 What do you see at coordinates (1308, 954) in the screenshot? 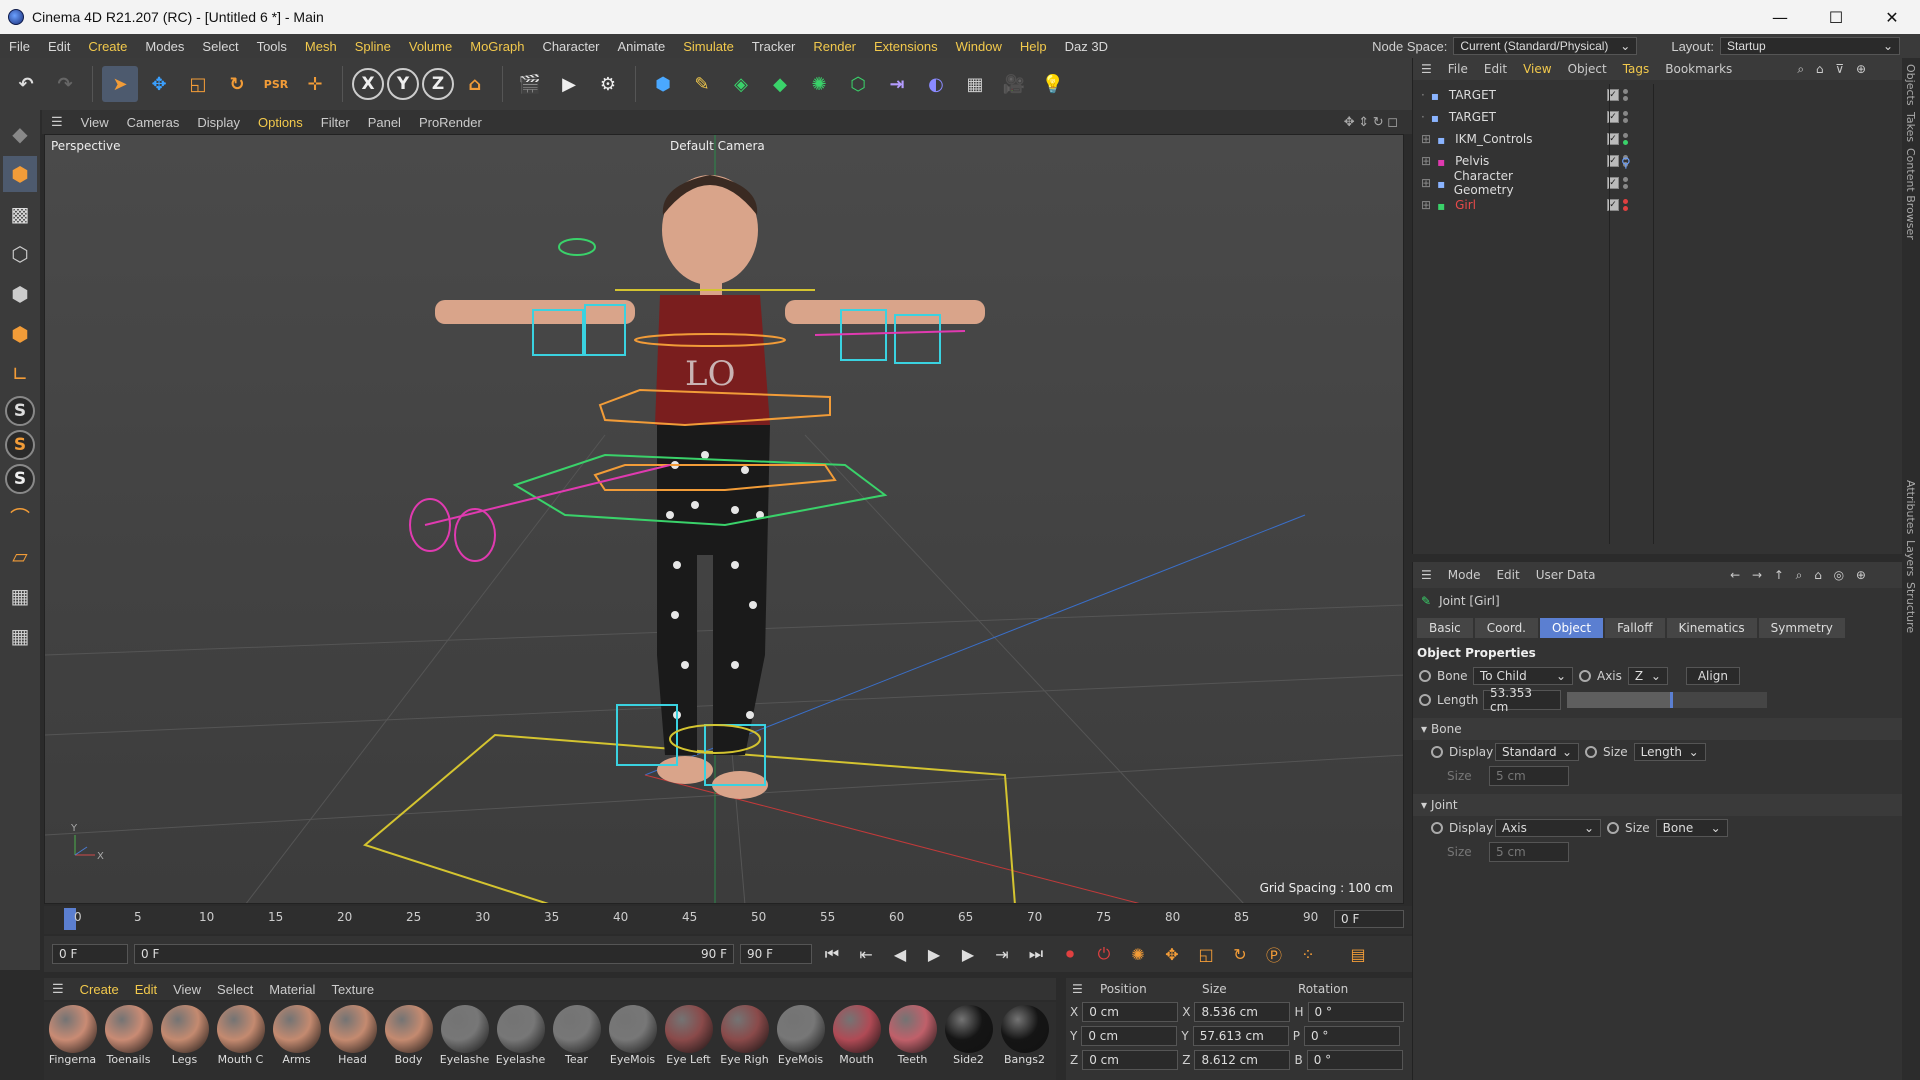
I see `key-pla-icon: ⁘` at bounding box center [1308, 954].